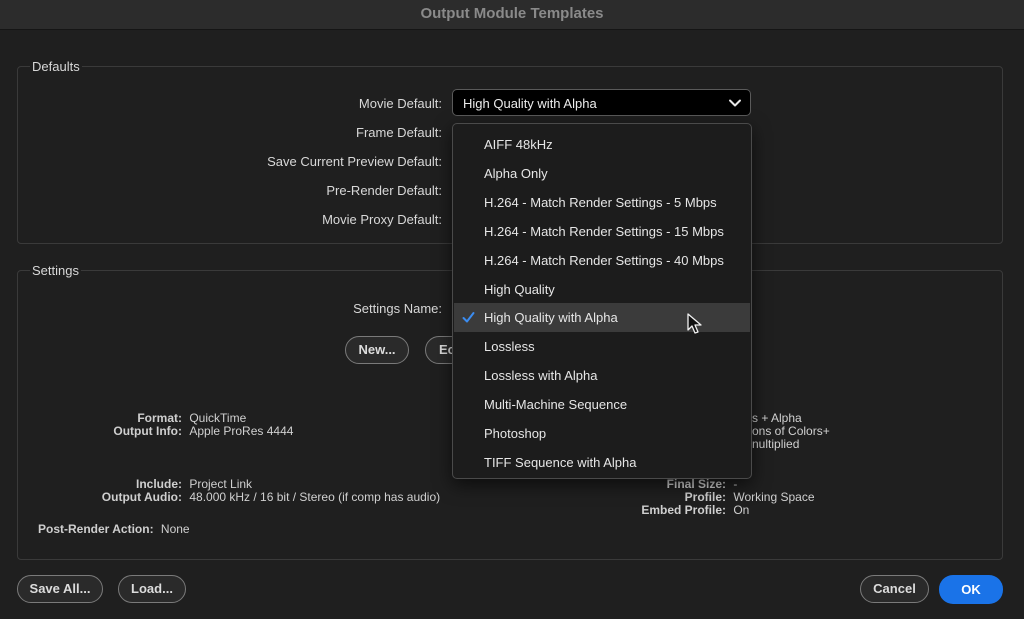 Image resolution: width=1024 pixels, height=619 pixels. What do you see at coordinates (741, 510) in the screenshot?
I see `embed-profile-value: On` at bounding box center [741, 510].